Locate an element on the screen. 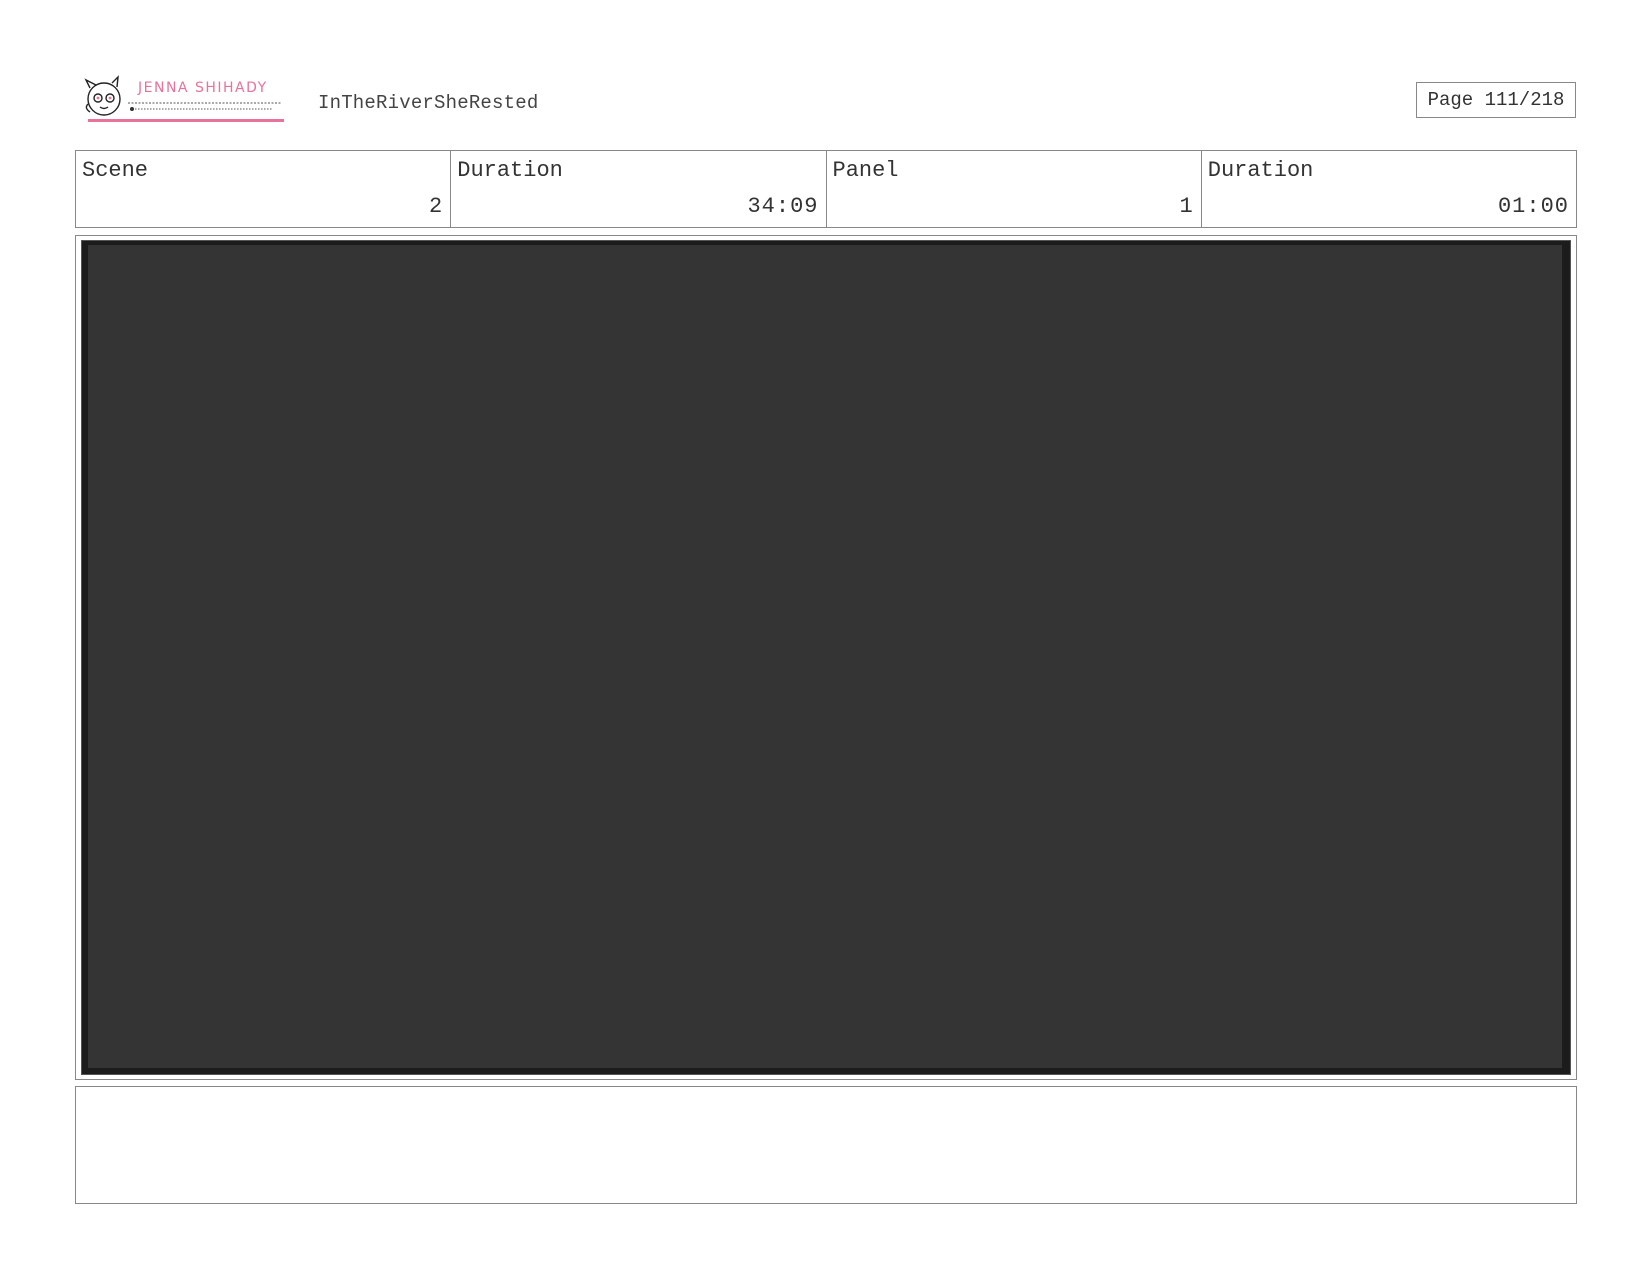  scene-duration-cell: Duration 34:09 is located at coordinates (639, 189).